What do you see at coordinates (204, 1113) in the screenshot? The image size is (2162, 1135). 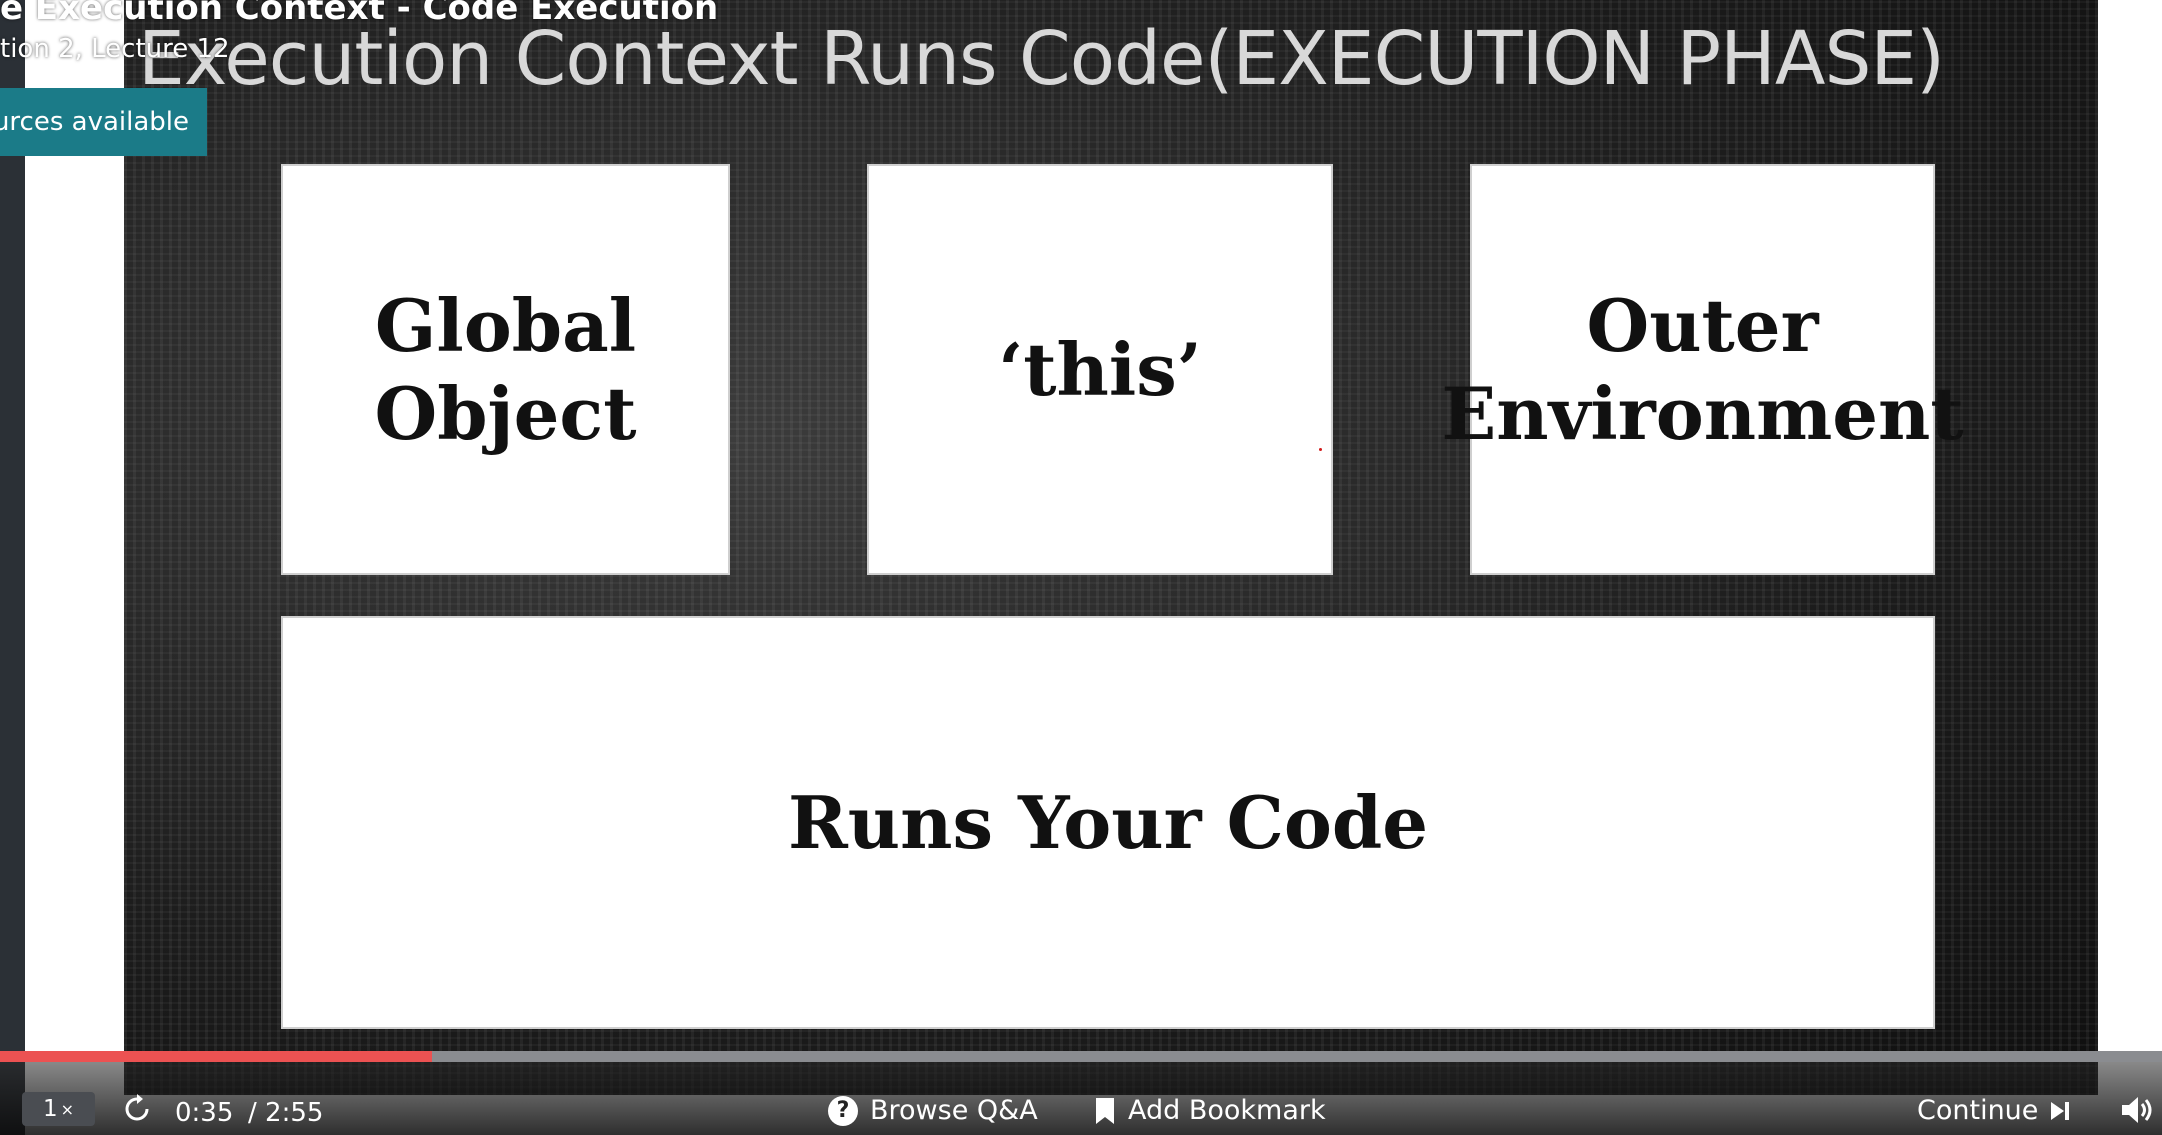 I see `current-time: 0:35` at bounding box center [204, 1113].